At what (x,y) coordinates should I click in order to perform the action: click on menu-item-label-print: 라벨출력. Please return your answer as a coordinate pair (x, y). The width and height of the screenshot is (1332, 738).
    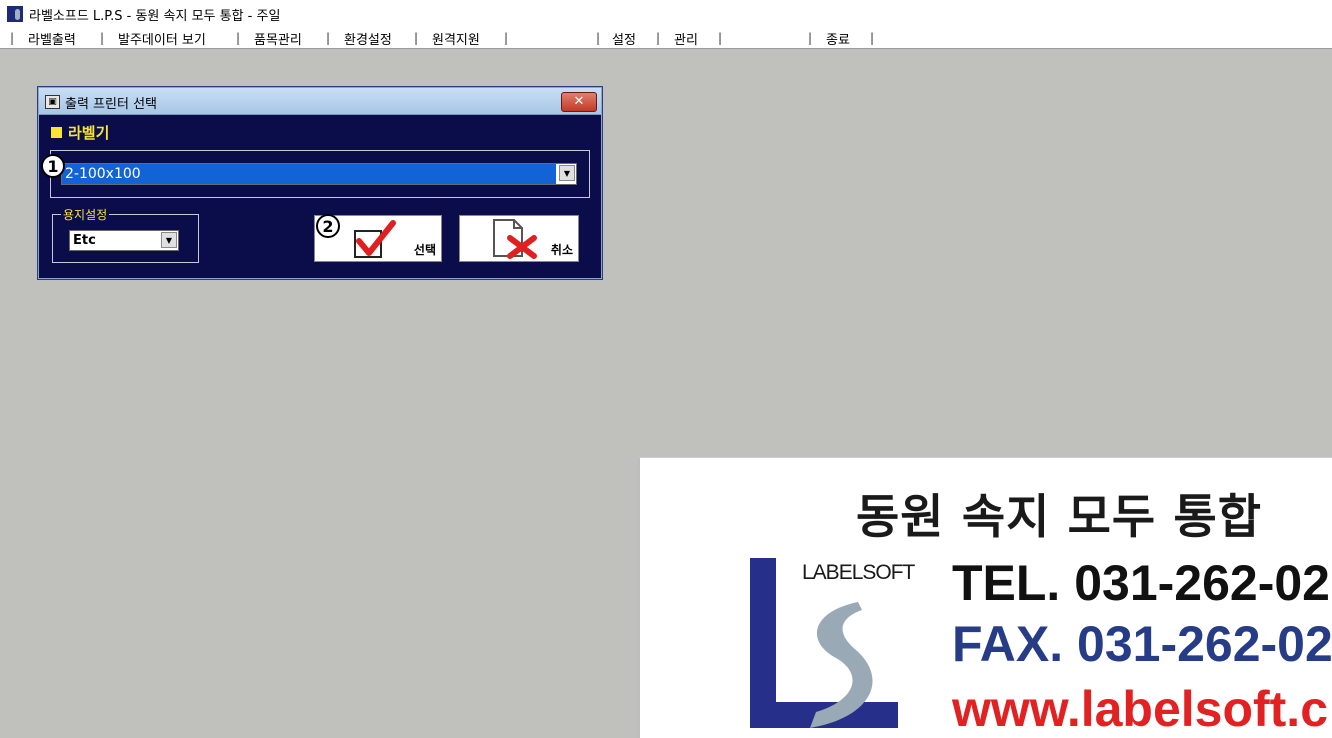
    Looking at the image, I should click on (52, 38).